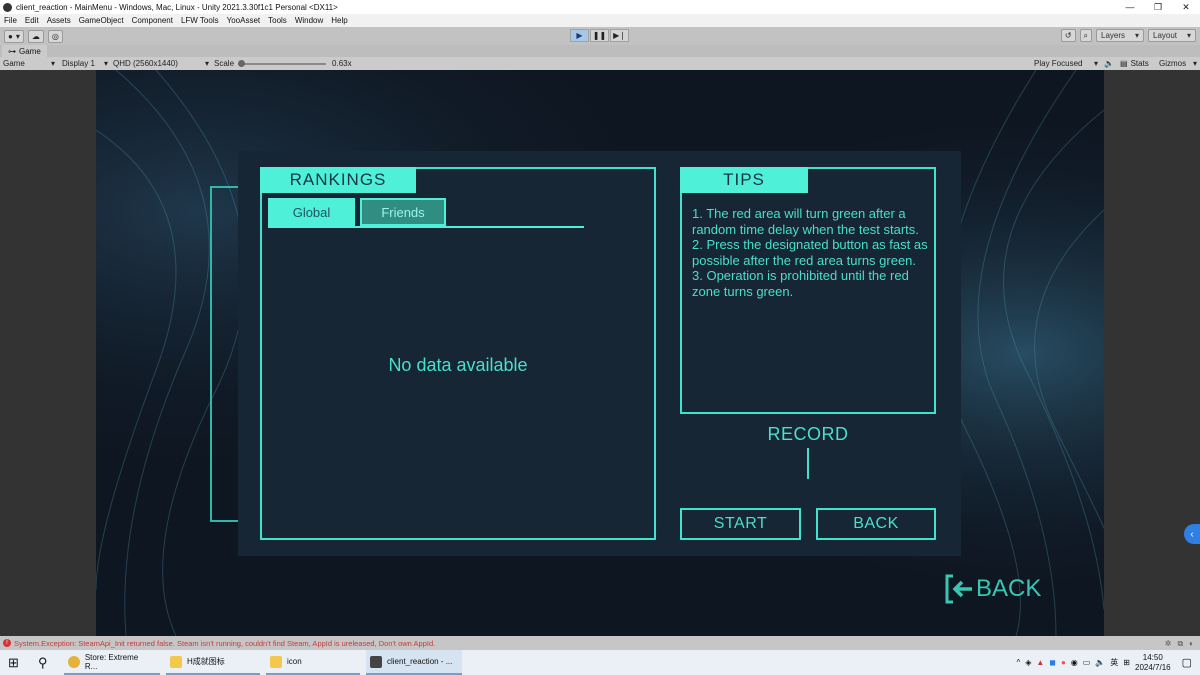 The width and height of the screenshot is (1200, 675). What do you see at coordinates (101, 20) in the screenshot?
I see `menu-gameobject: GameObject` at bounding box center [101, 20].